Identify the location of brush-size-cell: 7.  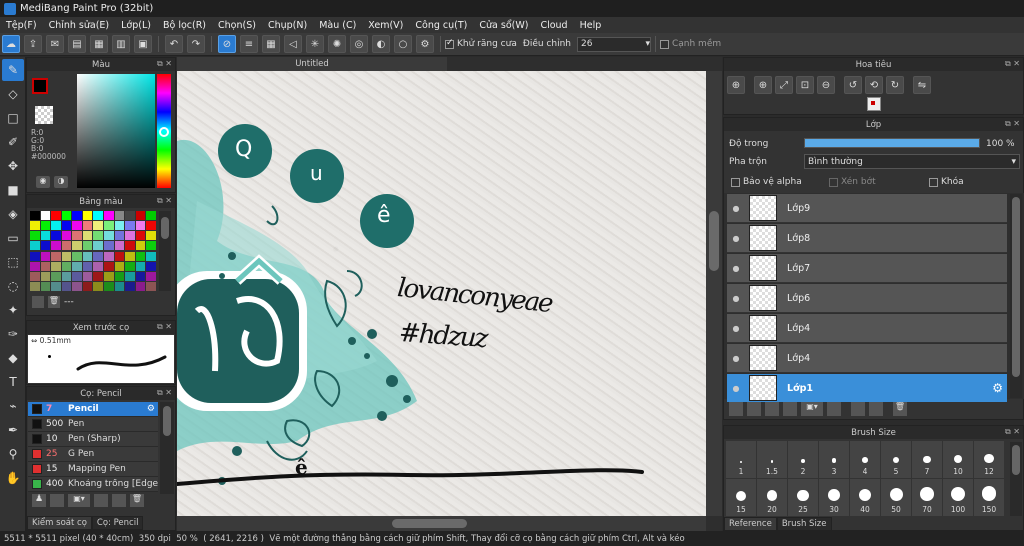
(927, 459).